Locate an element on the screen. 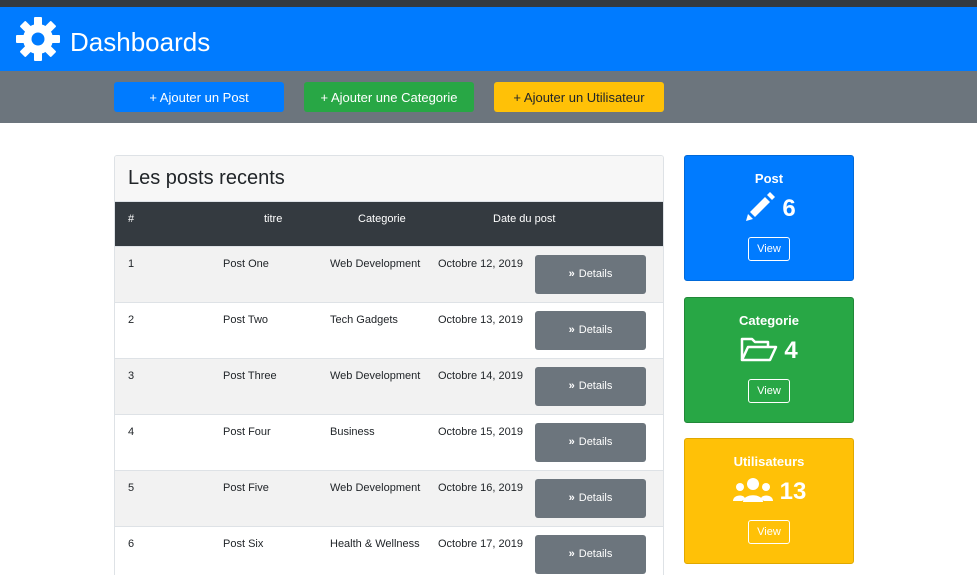 The height and width of the screenshot is (575, 977). category-count: 4 is located at coordinates (791, 350).